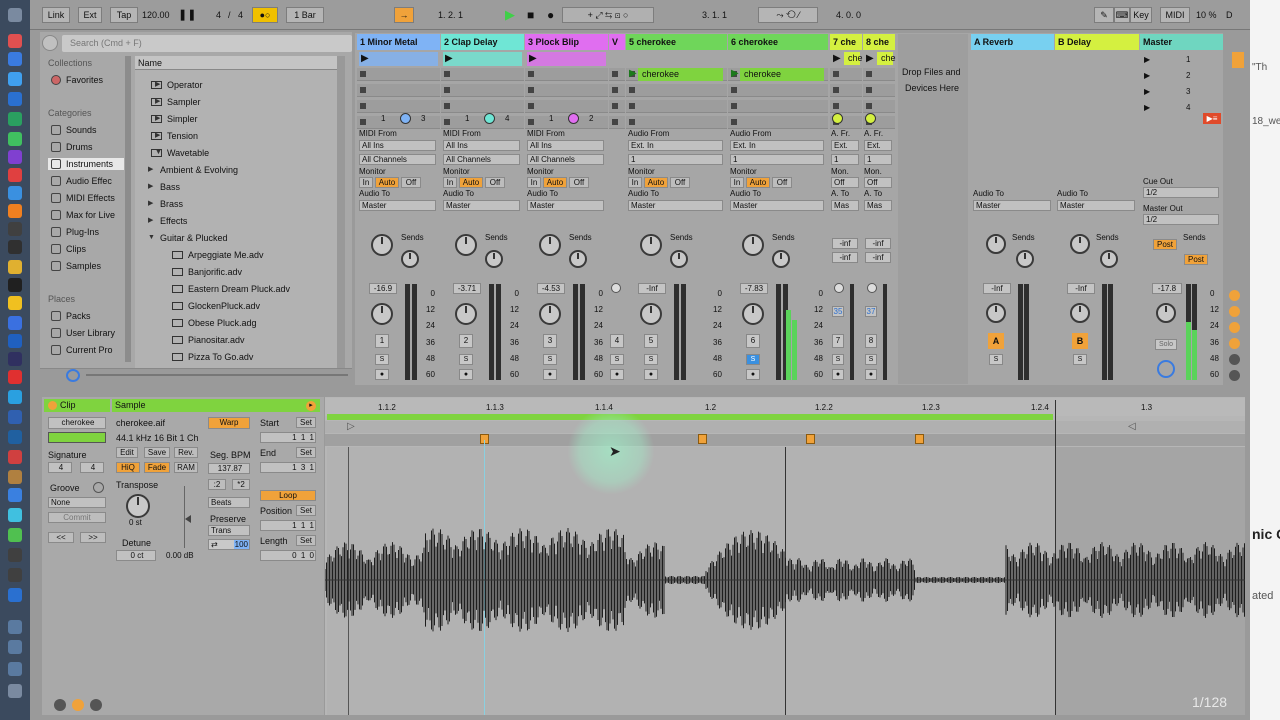 This screenshot has width=1280, height=720. Describe the element at coordinates (382, 314) in the screenshot. I see `pan-knob` at that location.